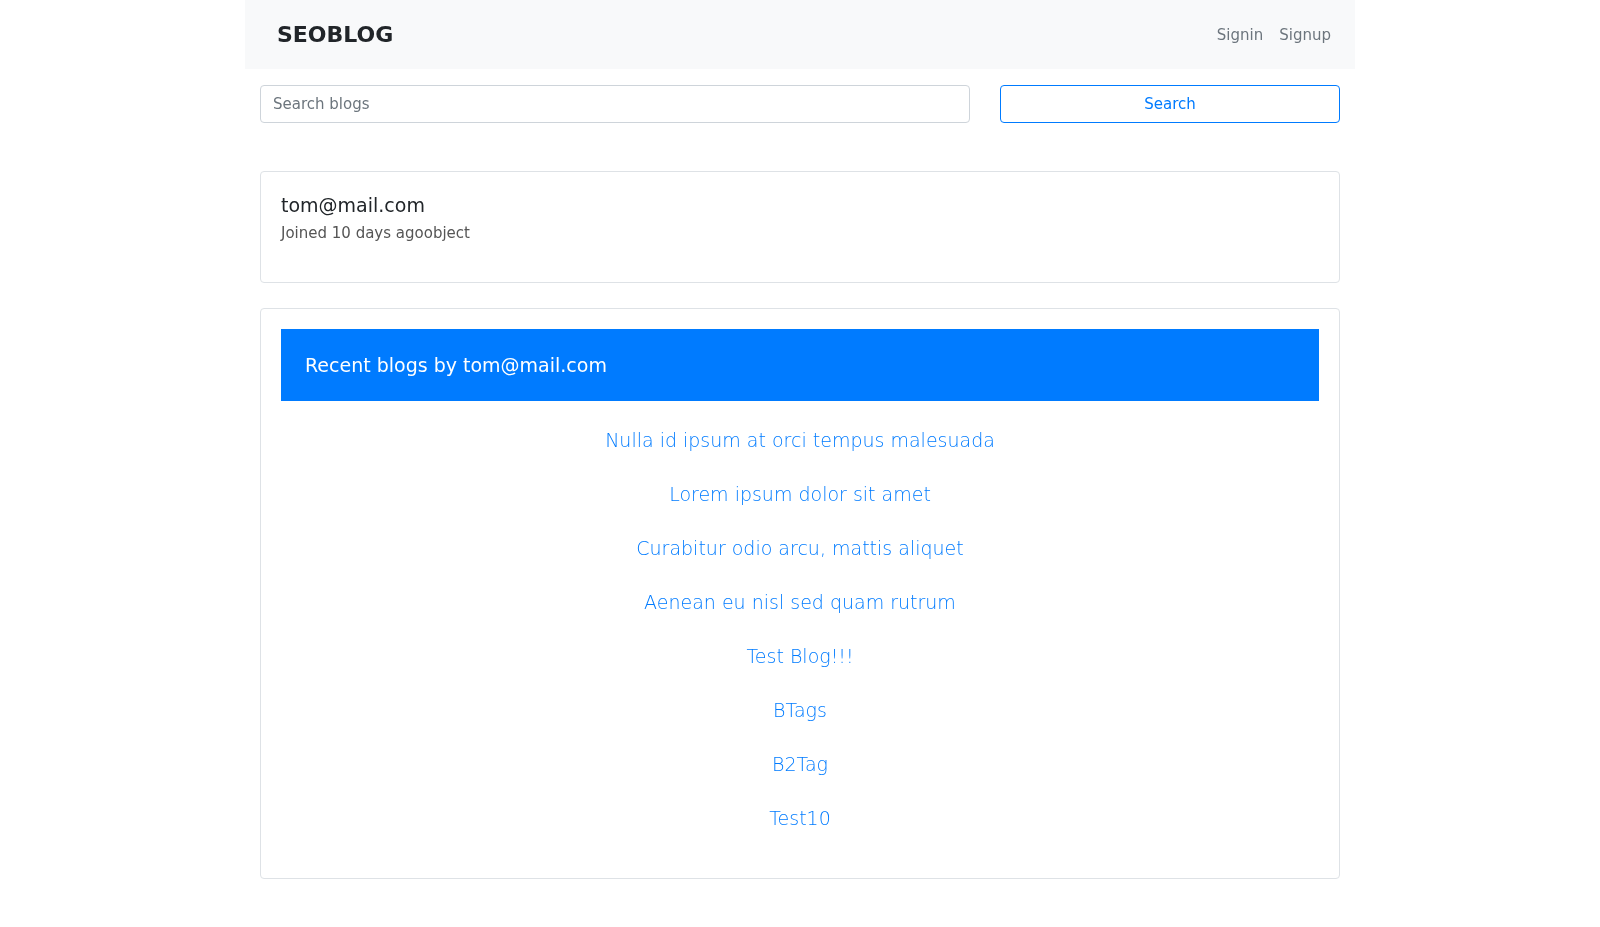 Image resolution: width=1600 pixels, height=927 pixels. What do you see at coordinates (800, 656) in the screenshot?
I see `blog-link: Test Blog!!!` at bounding box center [800, 656].